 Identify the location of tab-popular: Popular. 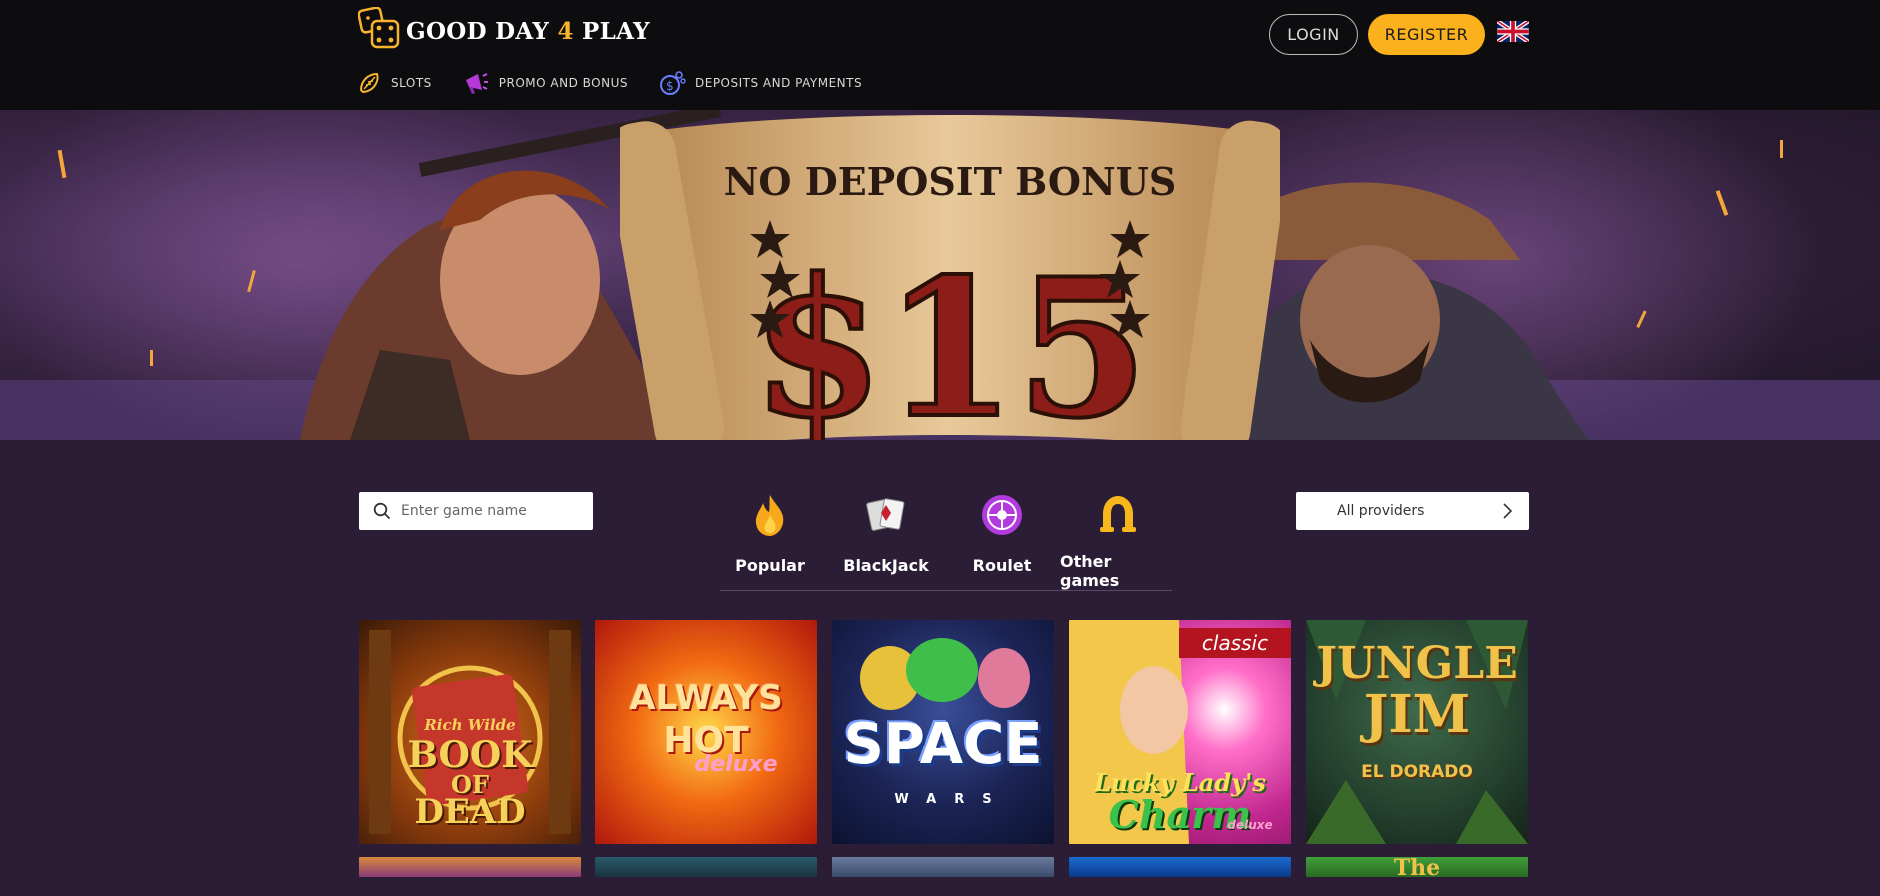
(770, 540).